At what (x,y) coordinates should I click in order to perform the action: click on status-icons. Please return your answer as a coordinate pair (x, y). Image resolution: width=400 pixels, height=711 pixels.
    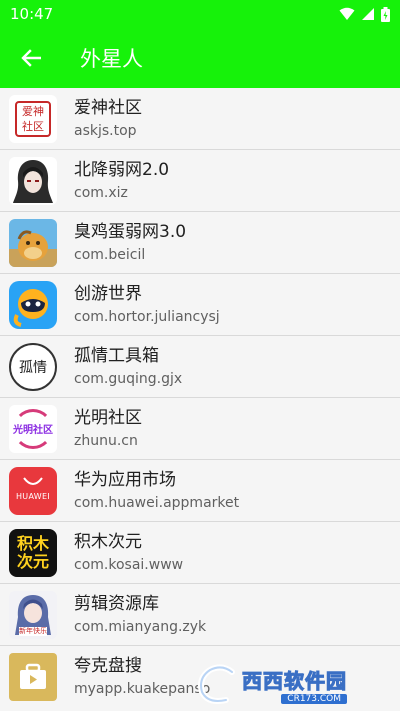
    Looking at the image, I should click on (364, 14).